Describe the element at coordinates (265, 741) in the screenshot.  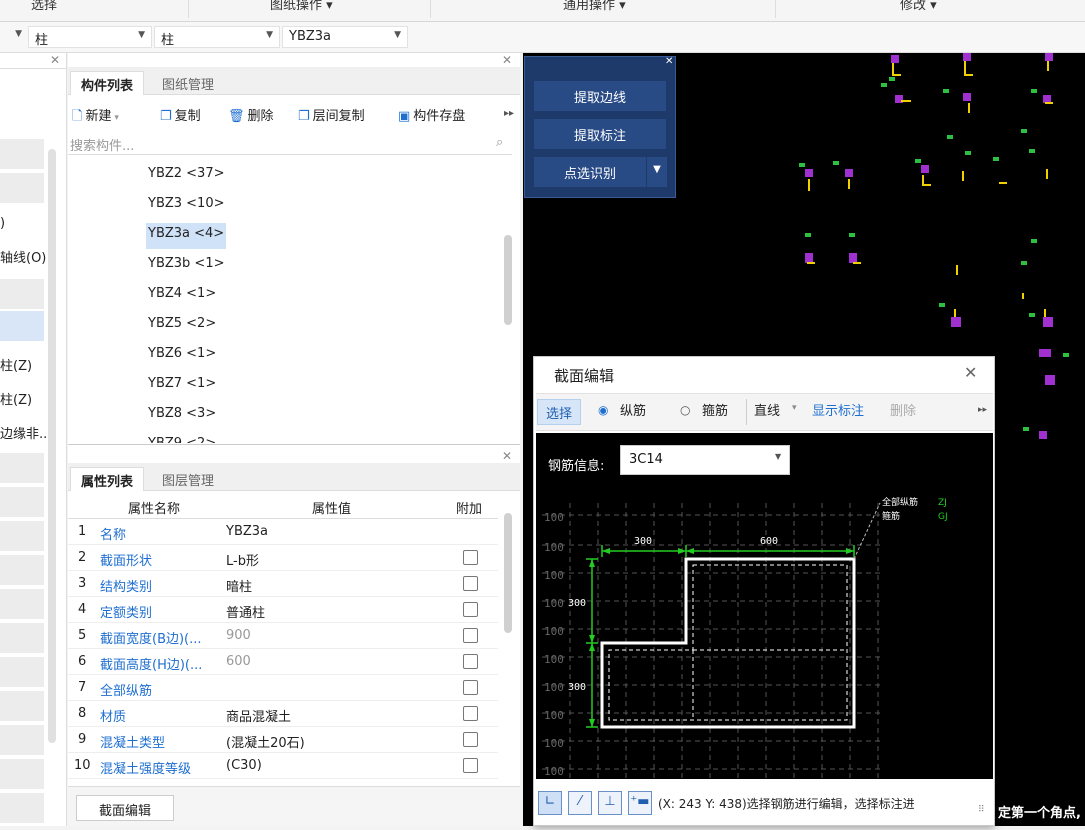
I see `property-value: (混凝土20石)` at that location.